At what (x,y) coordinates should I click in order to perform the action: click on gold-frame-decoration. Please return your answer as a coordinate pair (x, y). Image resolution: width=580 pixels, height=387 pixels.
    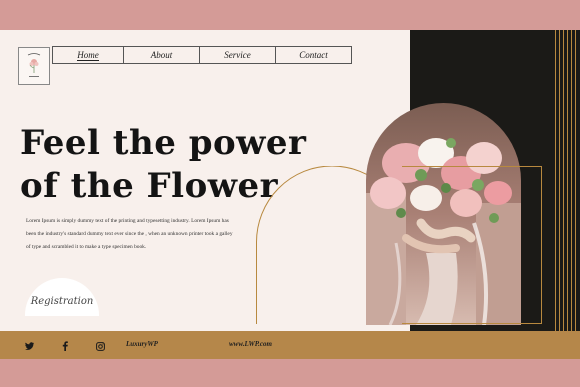
    Looking at the image, I should click on (472, 245).